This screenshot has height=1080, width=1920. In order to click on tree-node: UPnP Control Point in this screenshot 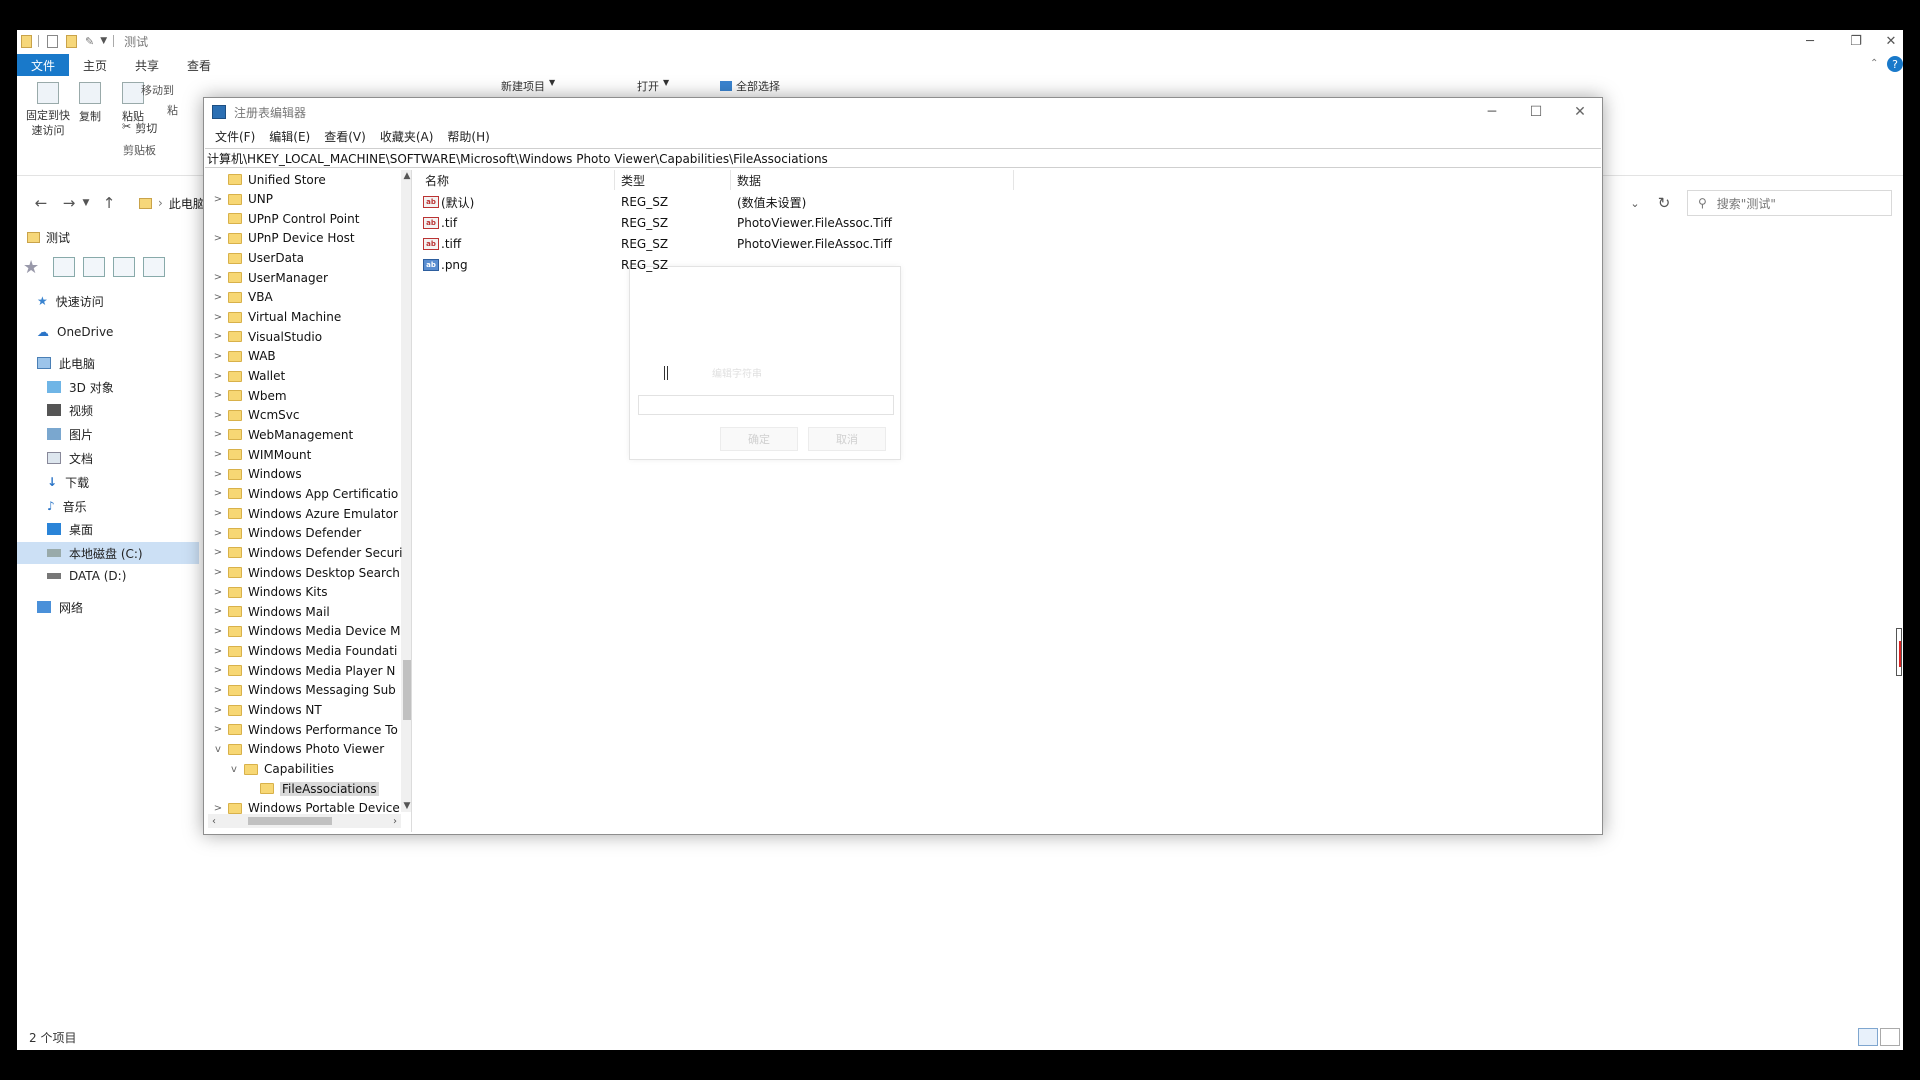, I will do `click(285, 218)`.